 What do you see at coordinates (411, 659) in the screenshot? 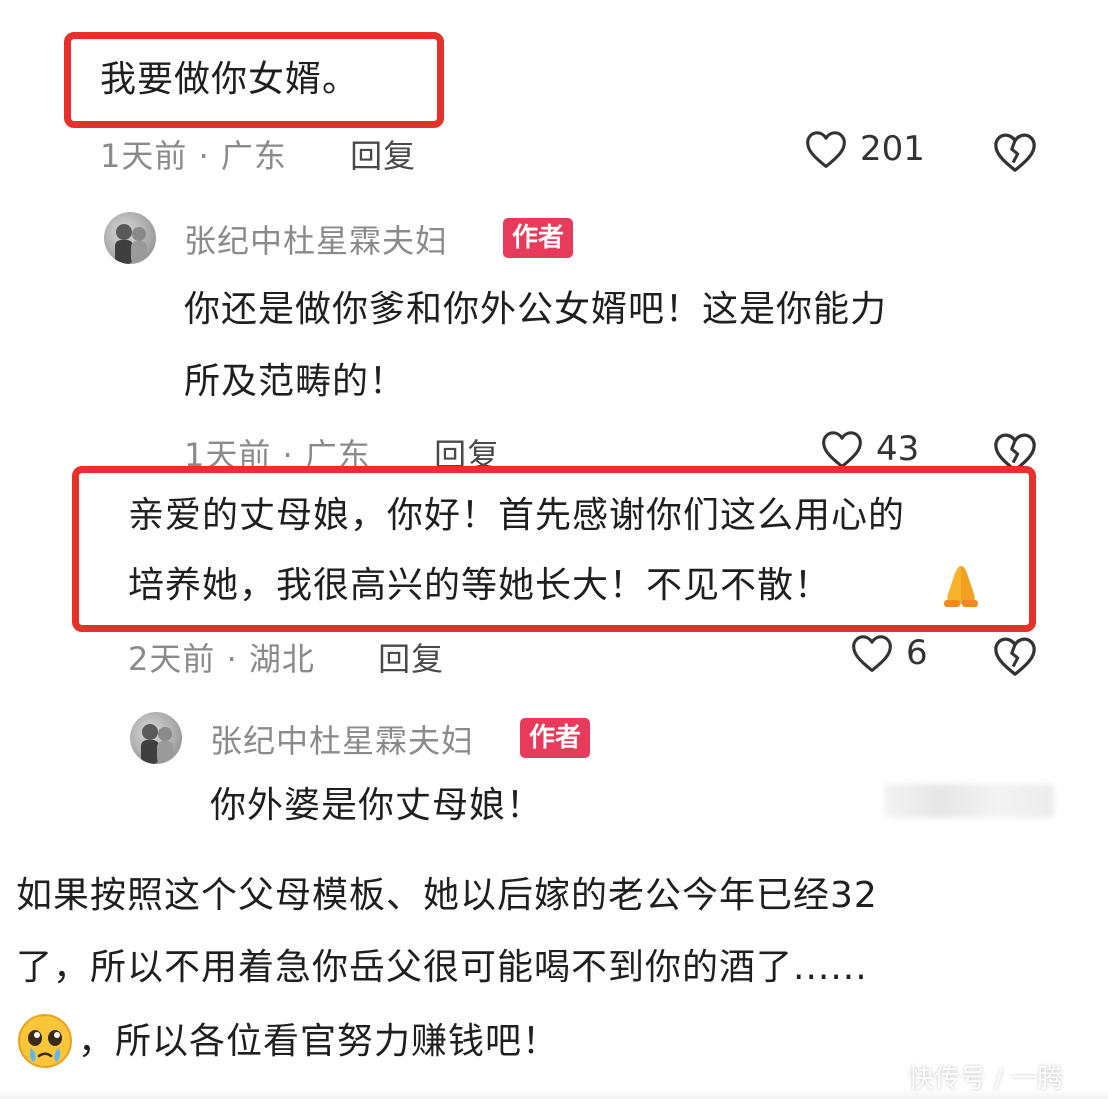
I see `comment-2-reply-button: 回复` at bounding box center [411, 659].